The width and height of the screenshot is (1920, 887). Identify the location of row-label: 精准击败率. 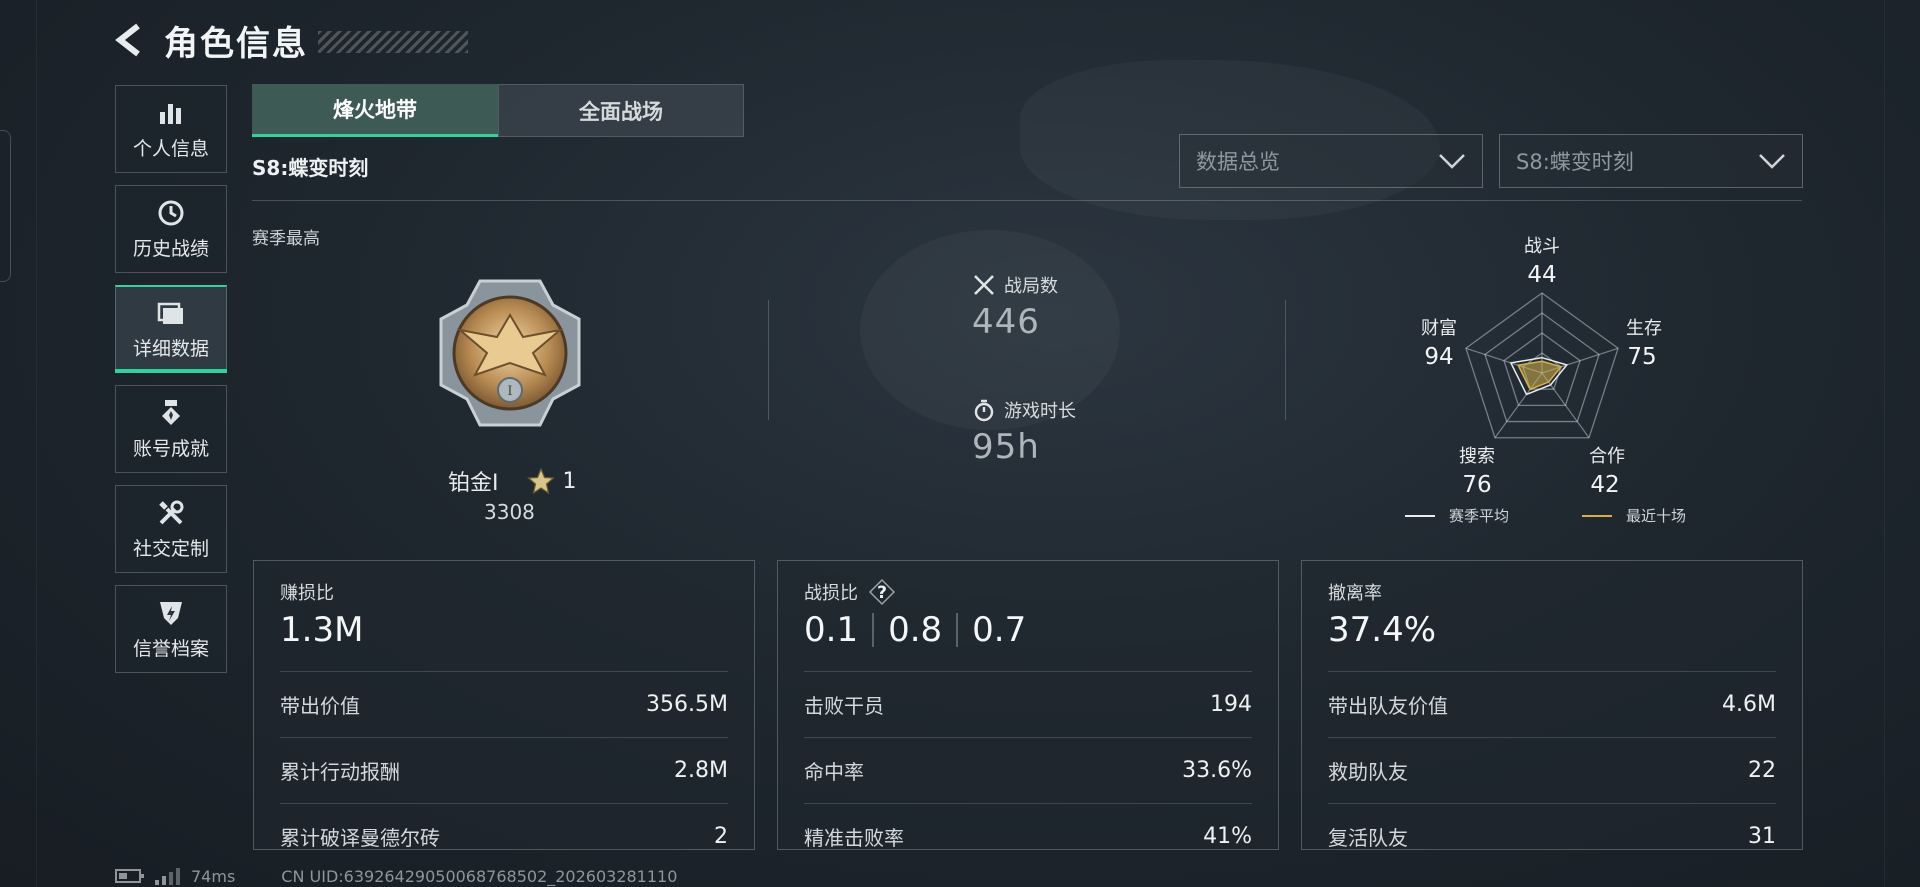
(854, 838).